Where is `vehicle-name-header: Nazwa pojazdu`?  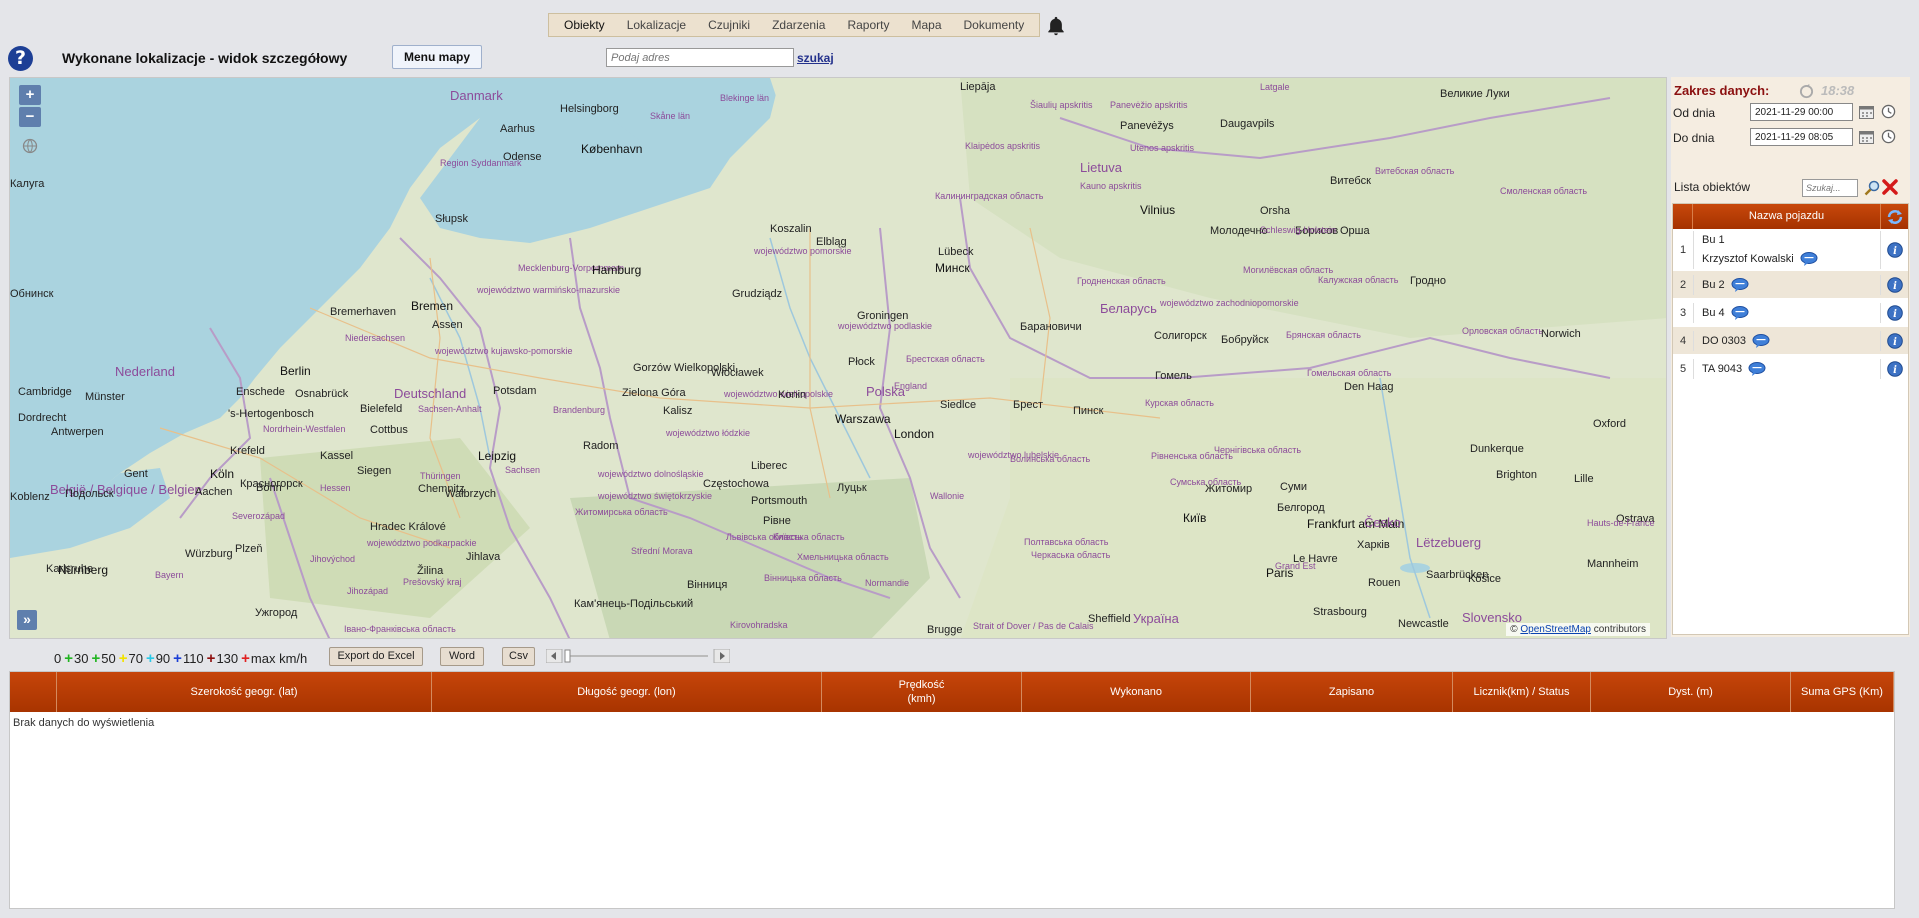
vehicle-name-header: Nazwa pojazdu is located at coordinates (1787, 216).